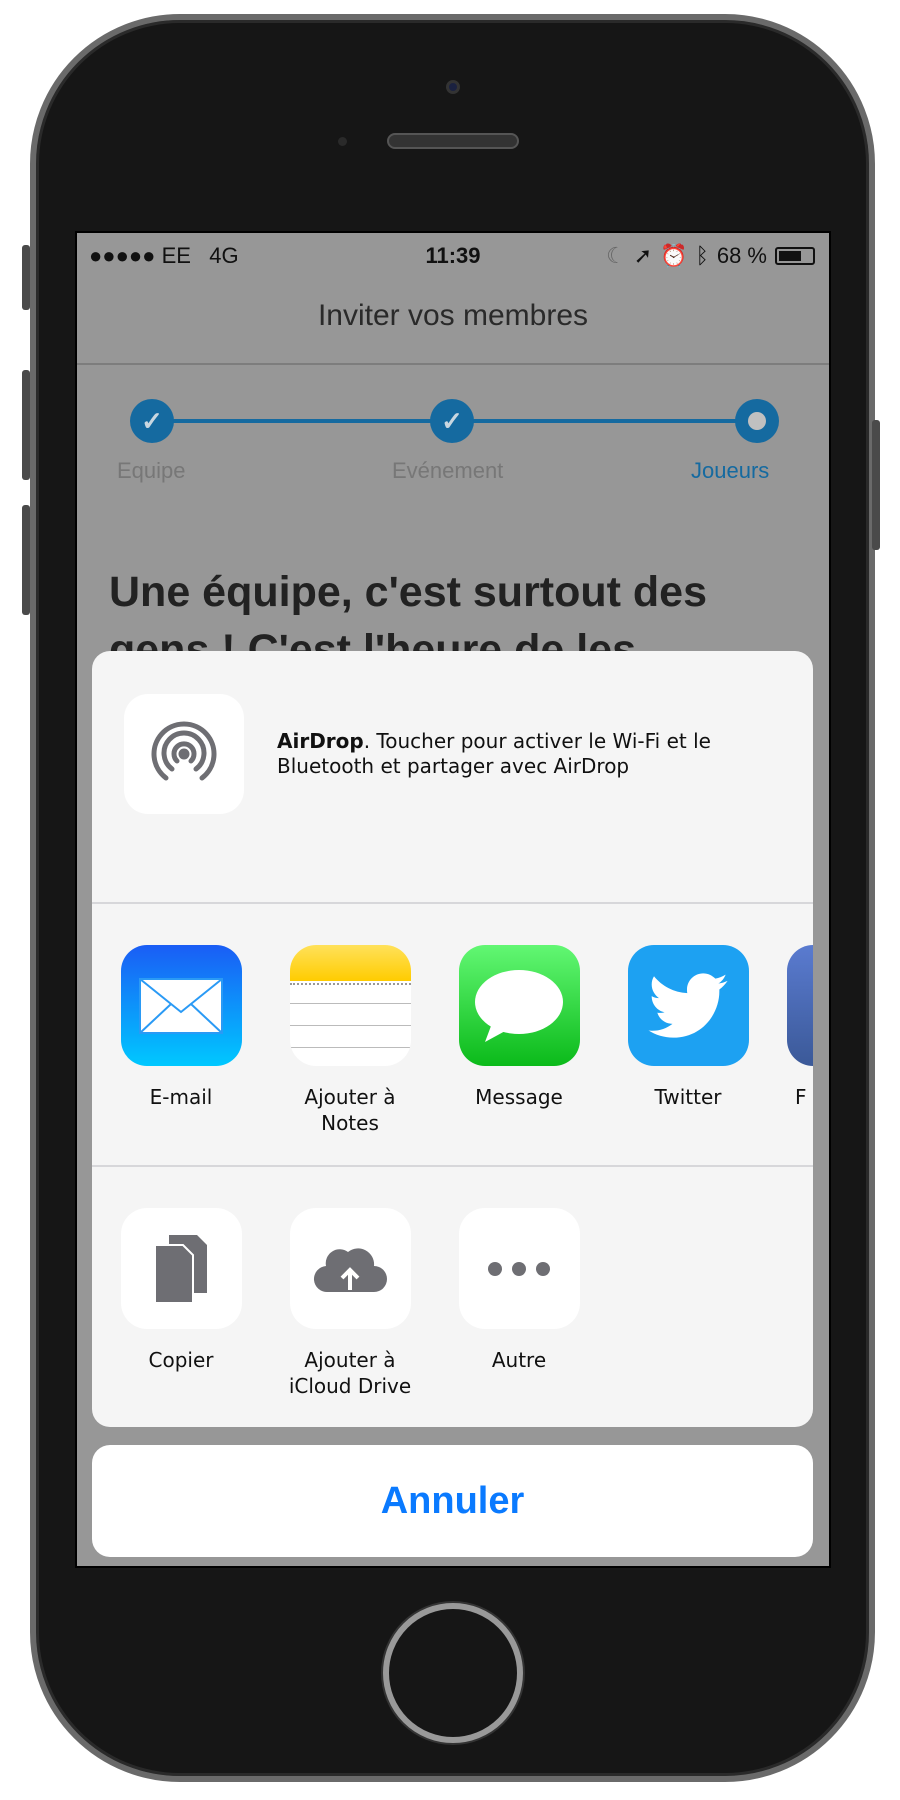  I want to click on share-app-messages: Message, so click(519, 1027).